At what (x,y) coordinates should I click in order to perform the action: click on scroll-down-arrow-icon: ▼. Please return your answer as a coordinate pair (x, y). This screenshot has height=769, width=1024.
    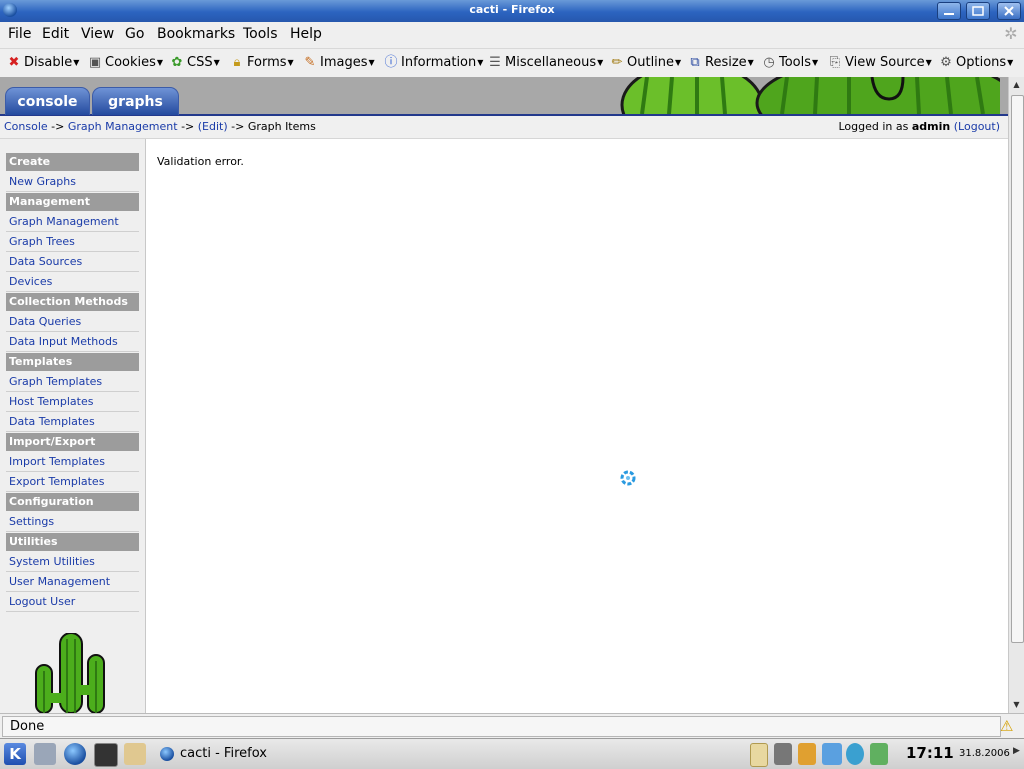
    Looking at the image, I should click on (1016, 704).